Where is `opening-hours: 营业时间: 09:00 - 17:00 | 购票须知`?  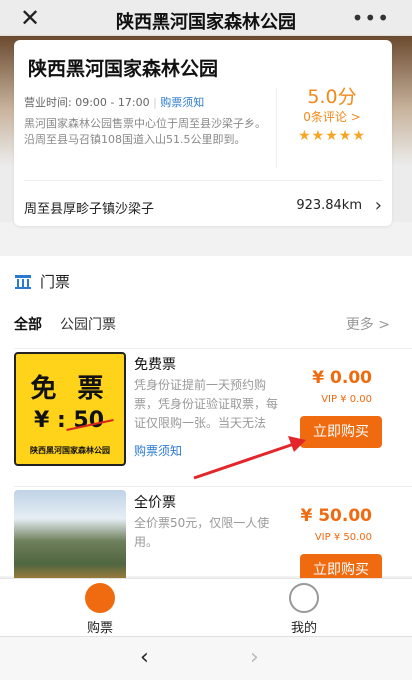
opening-hours: 营业时间: 09:00 - 17:00 | 购票须知 is located at coordinates (114, 102).